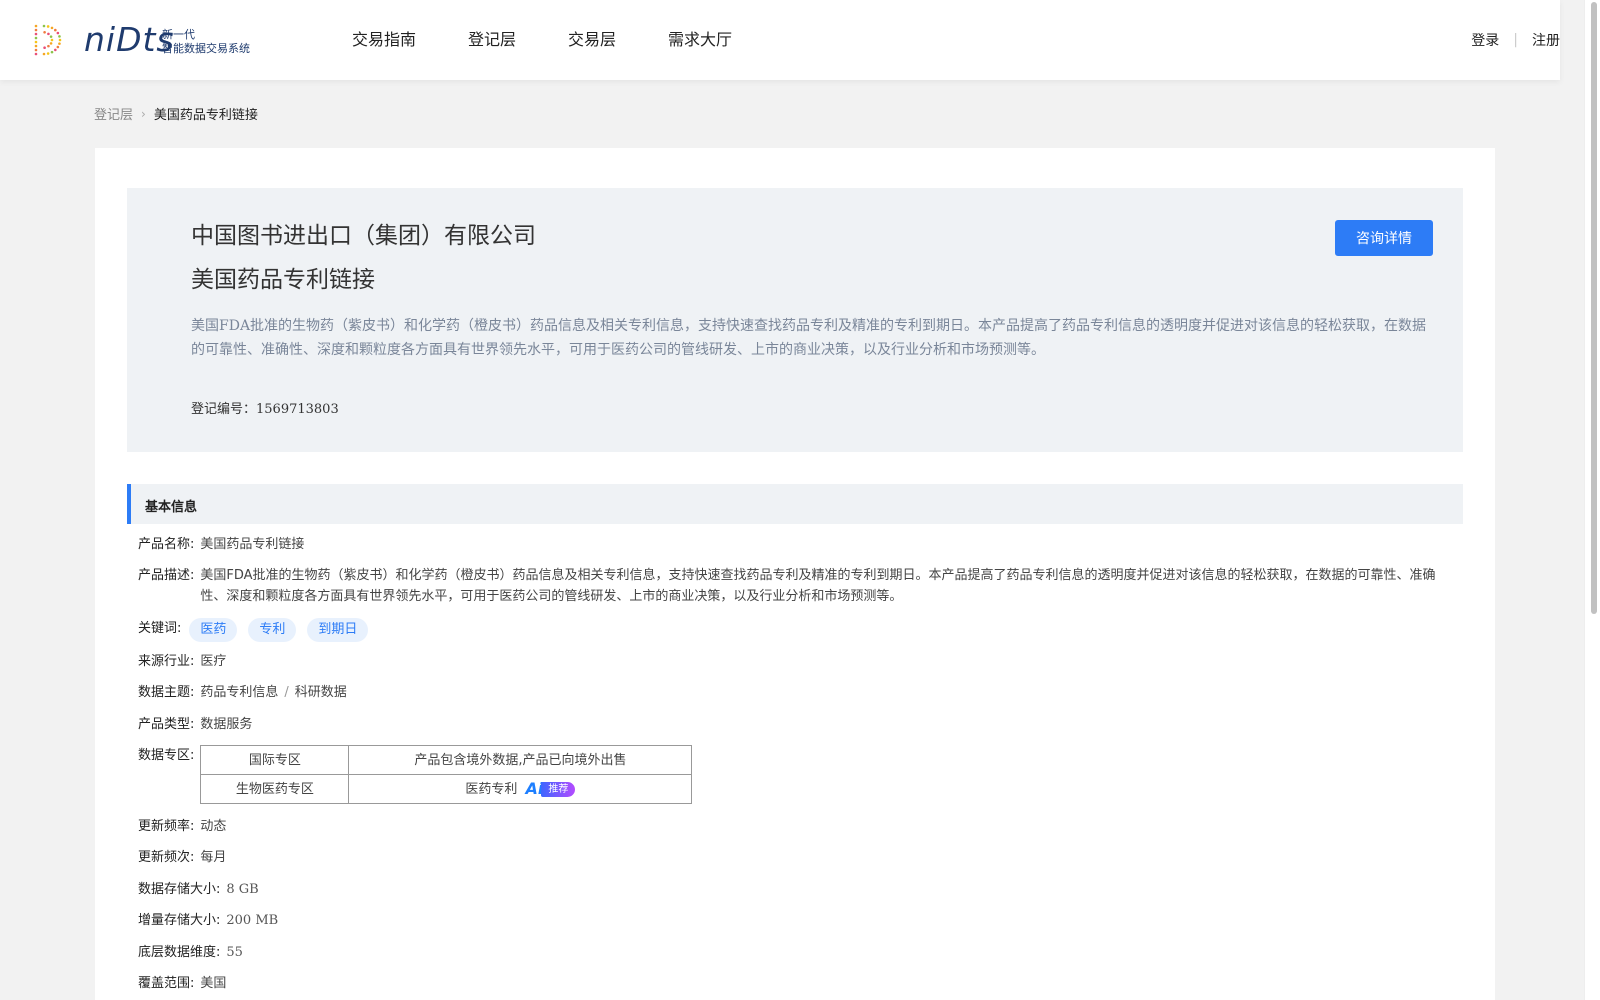 The image size is (1600, 1000). I want to click on info-row-coverage: 覆盖范围: 美国, so click(182, 983).